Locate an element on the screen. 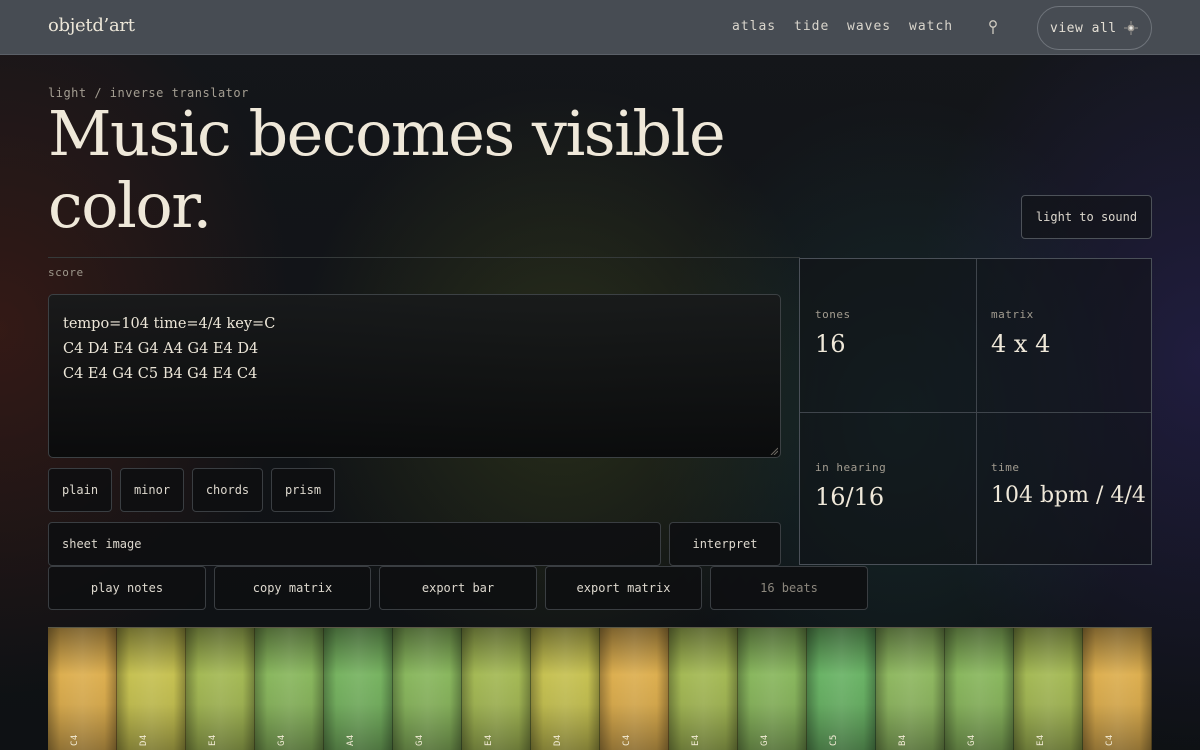 The height and width of the screenshot is (750, 1200). tones-value: 16 is located at coordinates (830, 344).